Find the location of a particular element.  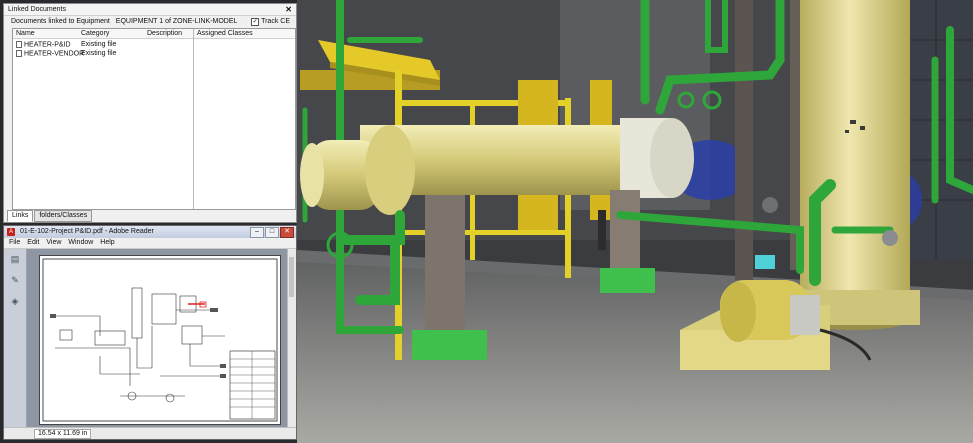

list-item: HEATER-P&ID Existing file is located at coordinates (103, 45).